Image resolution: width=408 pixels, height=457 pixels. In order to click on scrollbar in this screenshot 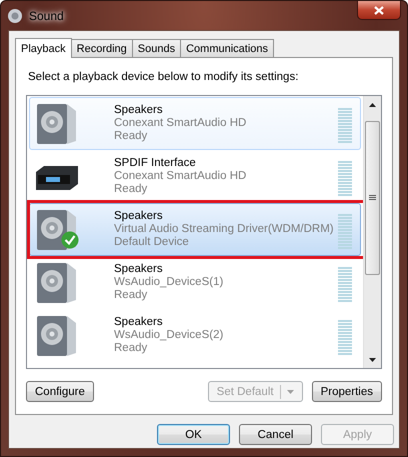, I will do `click(372, 232)`.